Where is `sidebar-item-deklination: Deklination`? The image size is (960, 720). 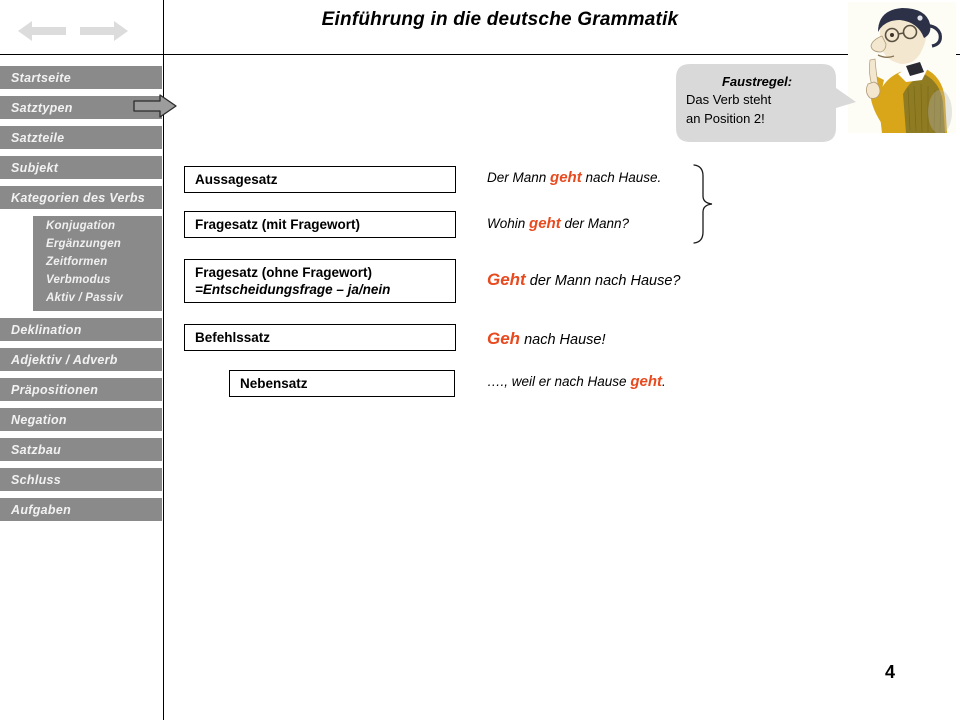
sidebar-item-deklination: Deklination is located at coordinates (81, 329).